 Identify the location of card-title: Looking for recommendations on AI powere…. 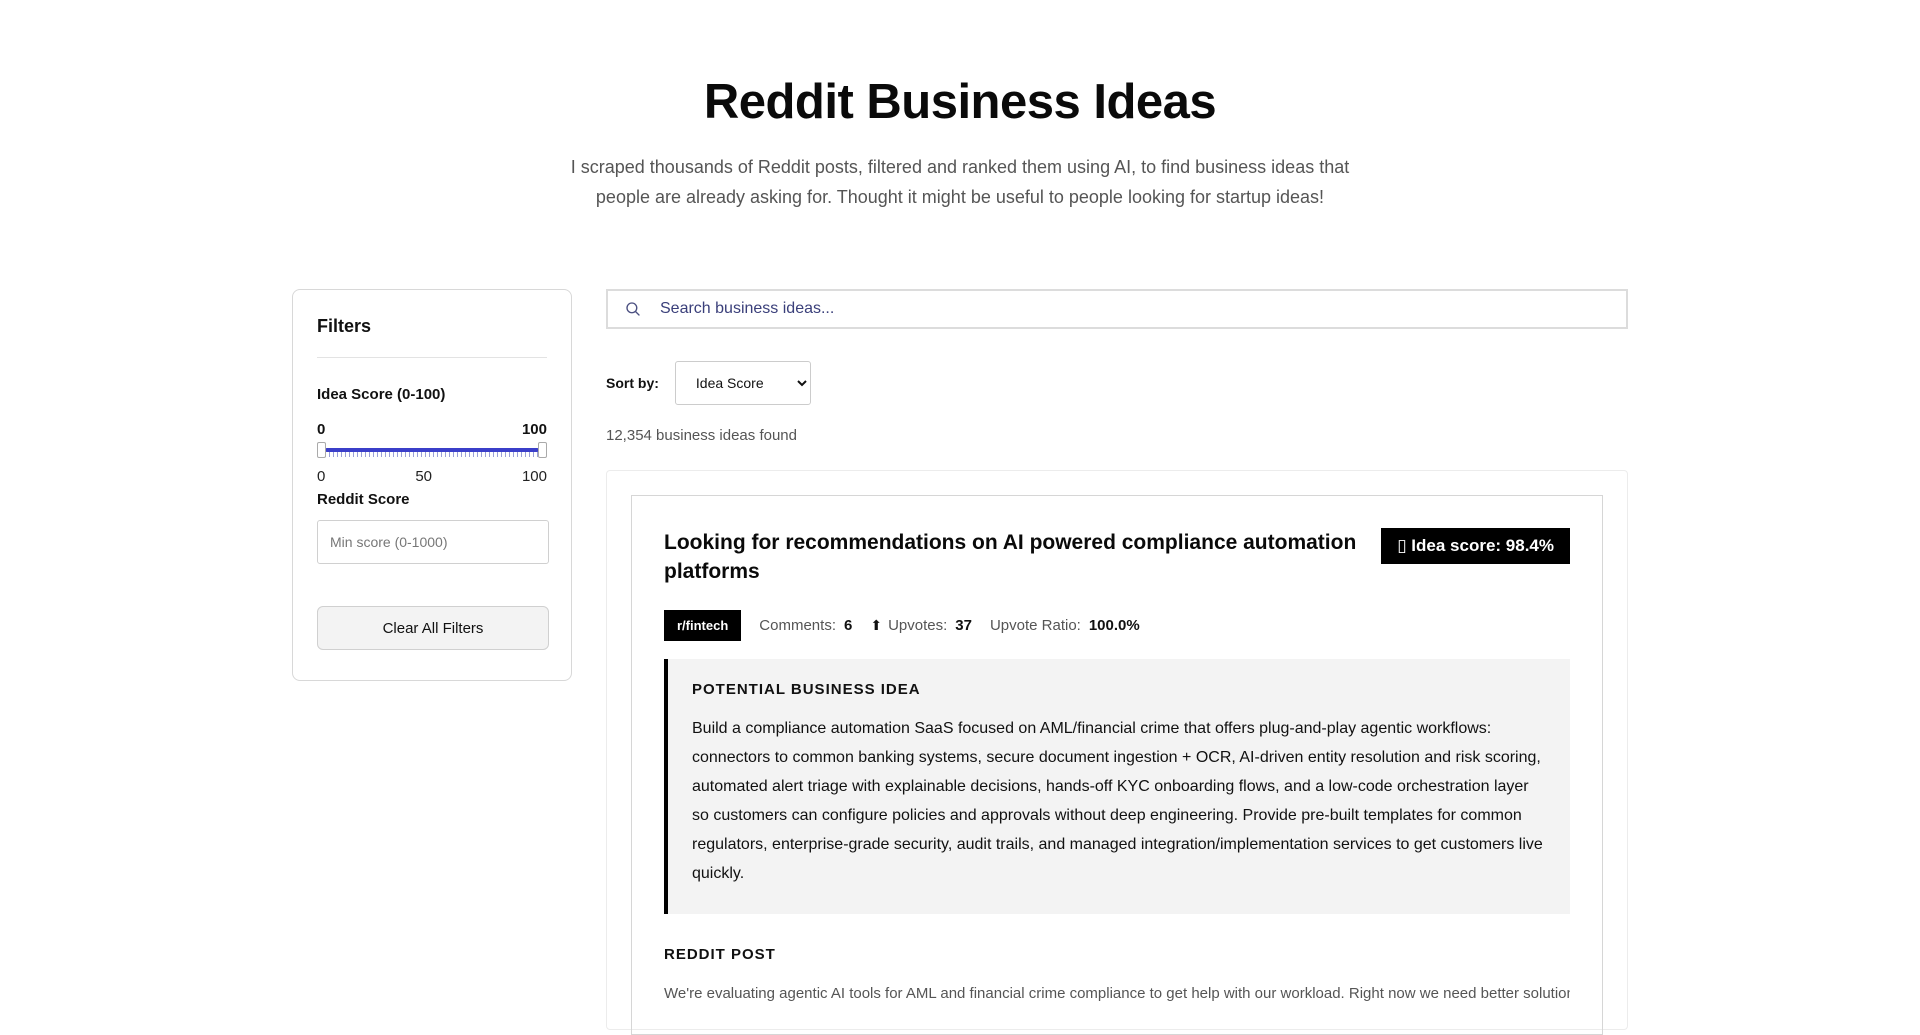
(1014, 557).